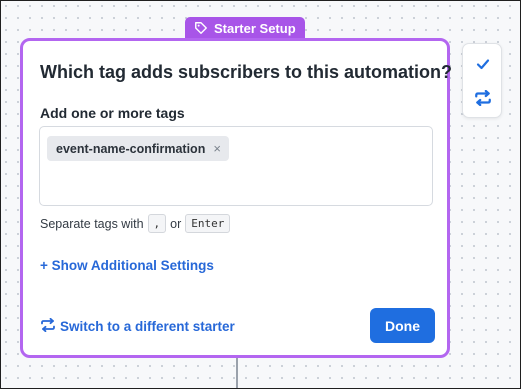 The width and height of the screenshot is (521, 389). What do you see at coordinates (255, 28) in the screenshot?
I see `badge-label: Starter Setup` at bounding box center [255, 28].